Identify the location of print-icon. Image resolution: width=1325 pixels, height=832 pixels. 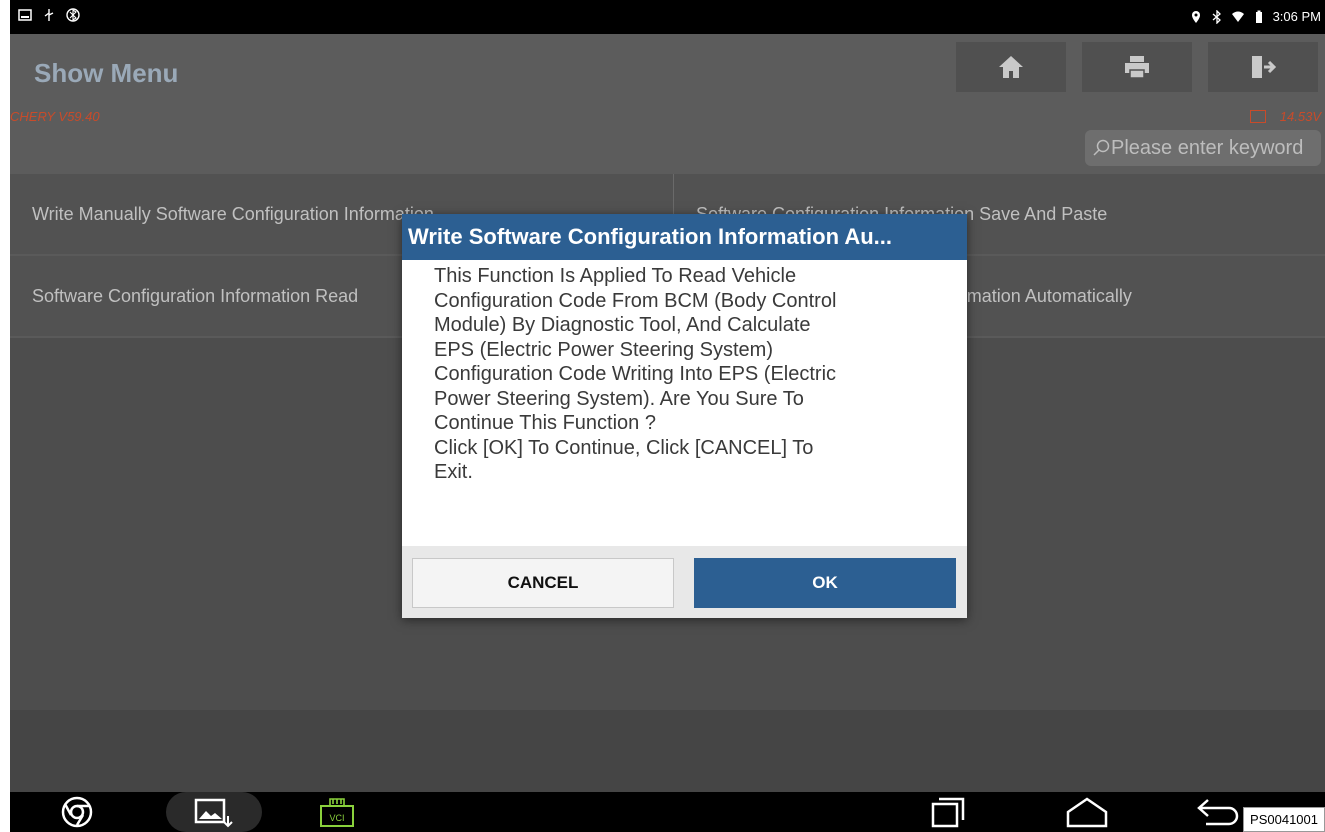
(1137, 67).